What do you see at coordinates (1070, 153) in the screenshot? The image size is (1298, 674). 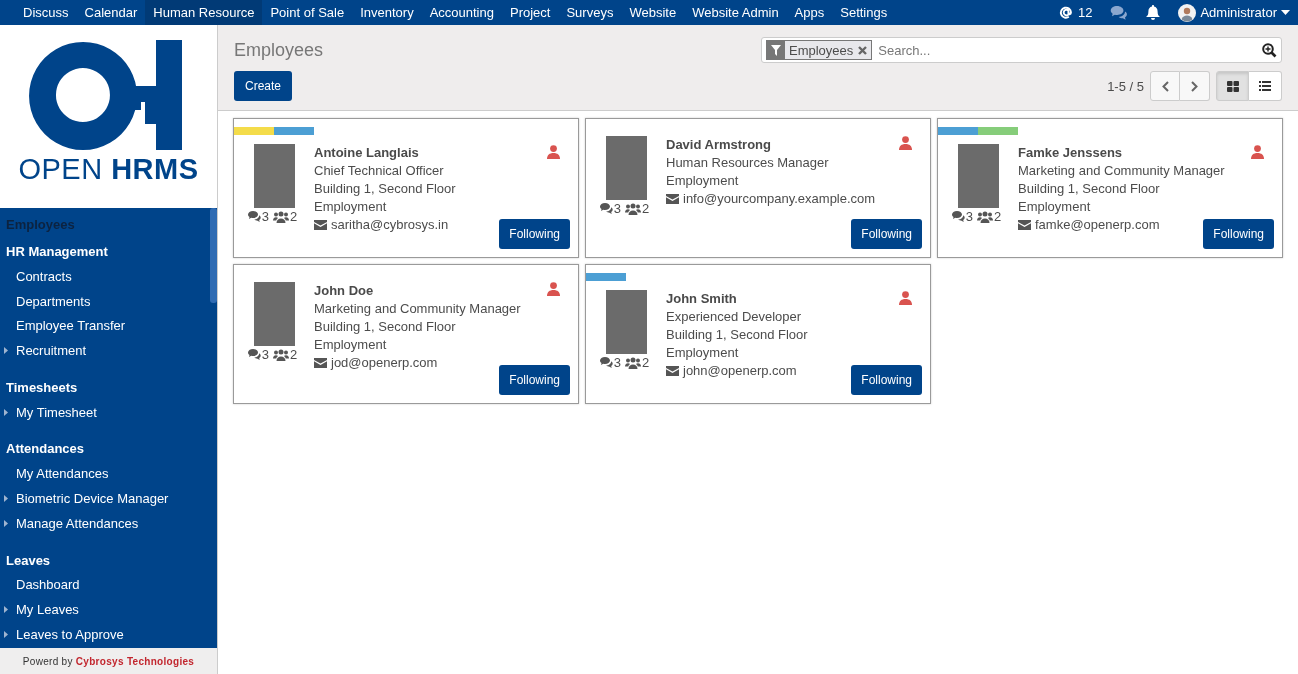 I see `employee-name: Famke Jenssens` at bounding box center [1070, 153].